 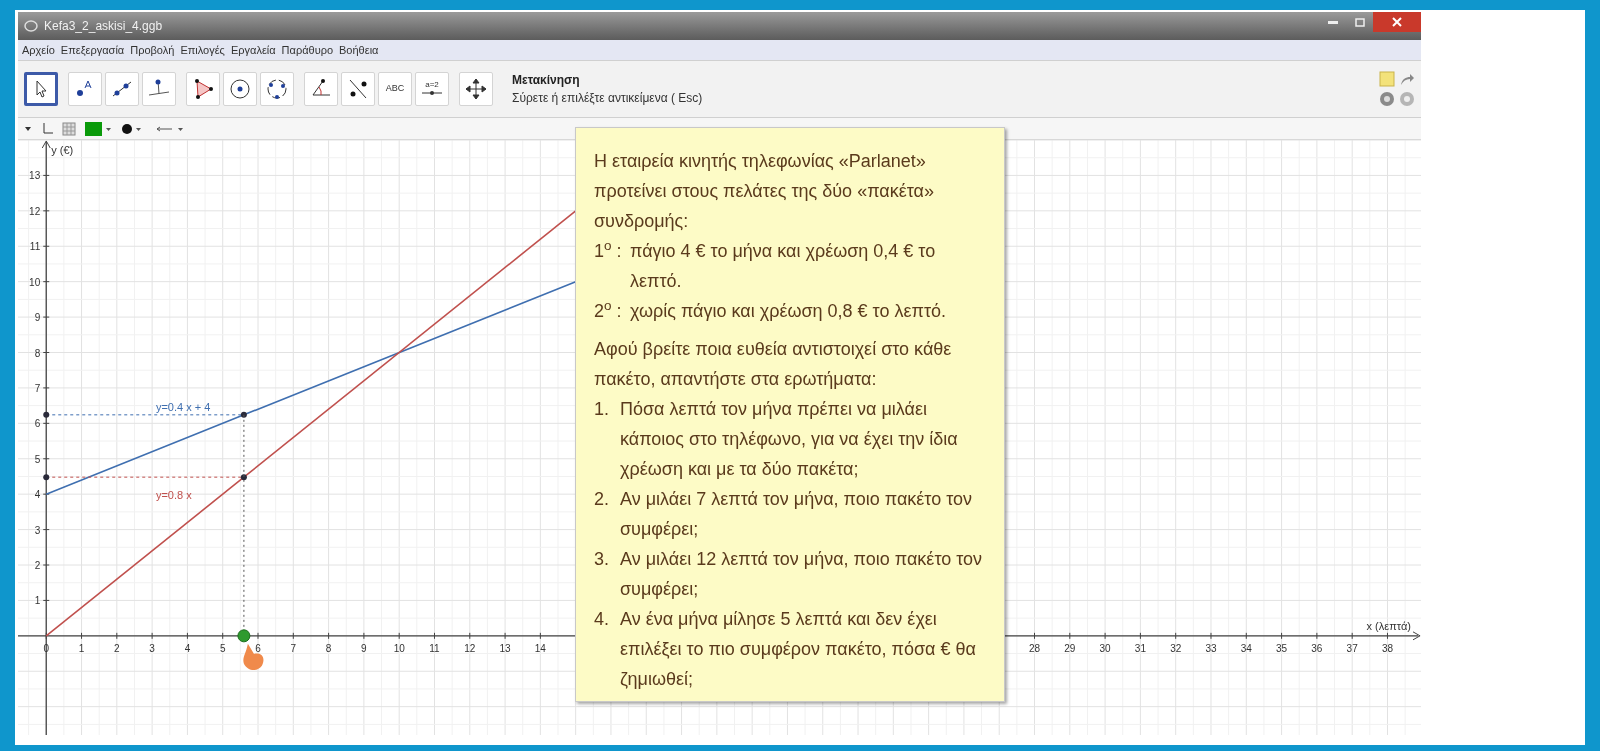 I want to click on list-text: χωρίς πάγιο και χρέωση 0,8 € το λεπτό., so click(x=788, y=311).